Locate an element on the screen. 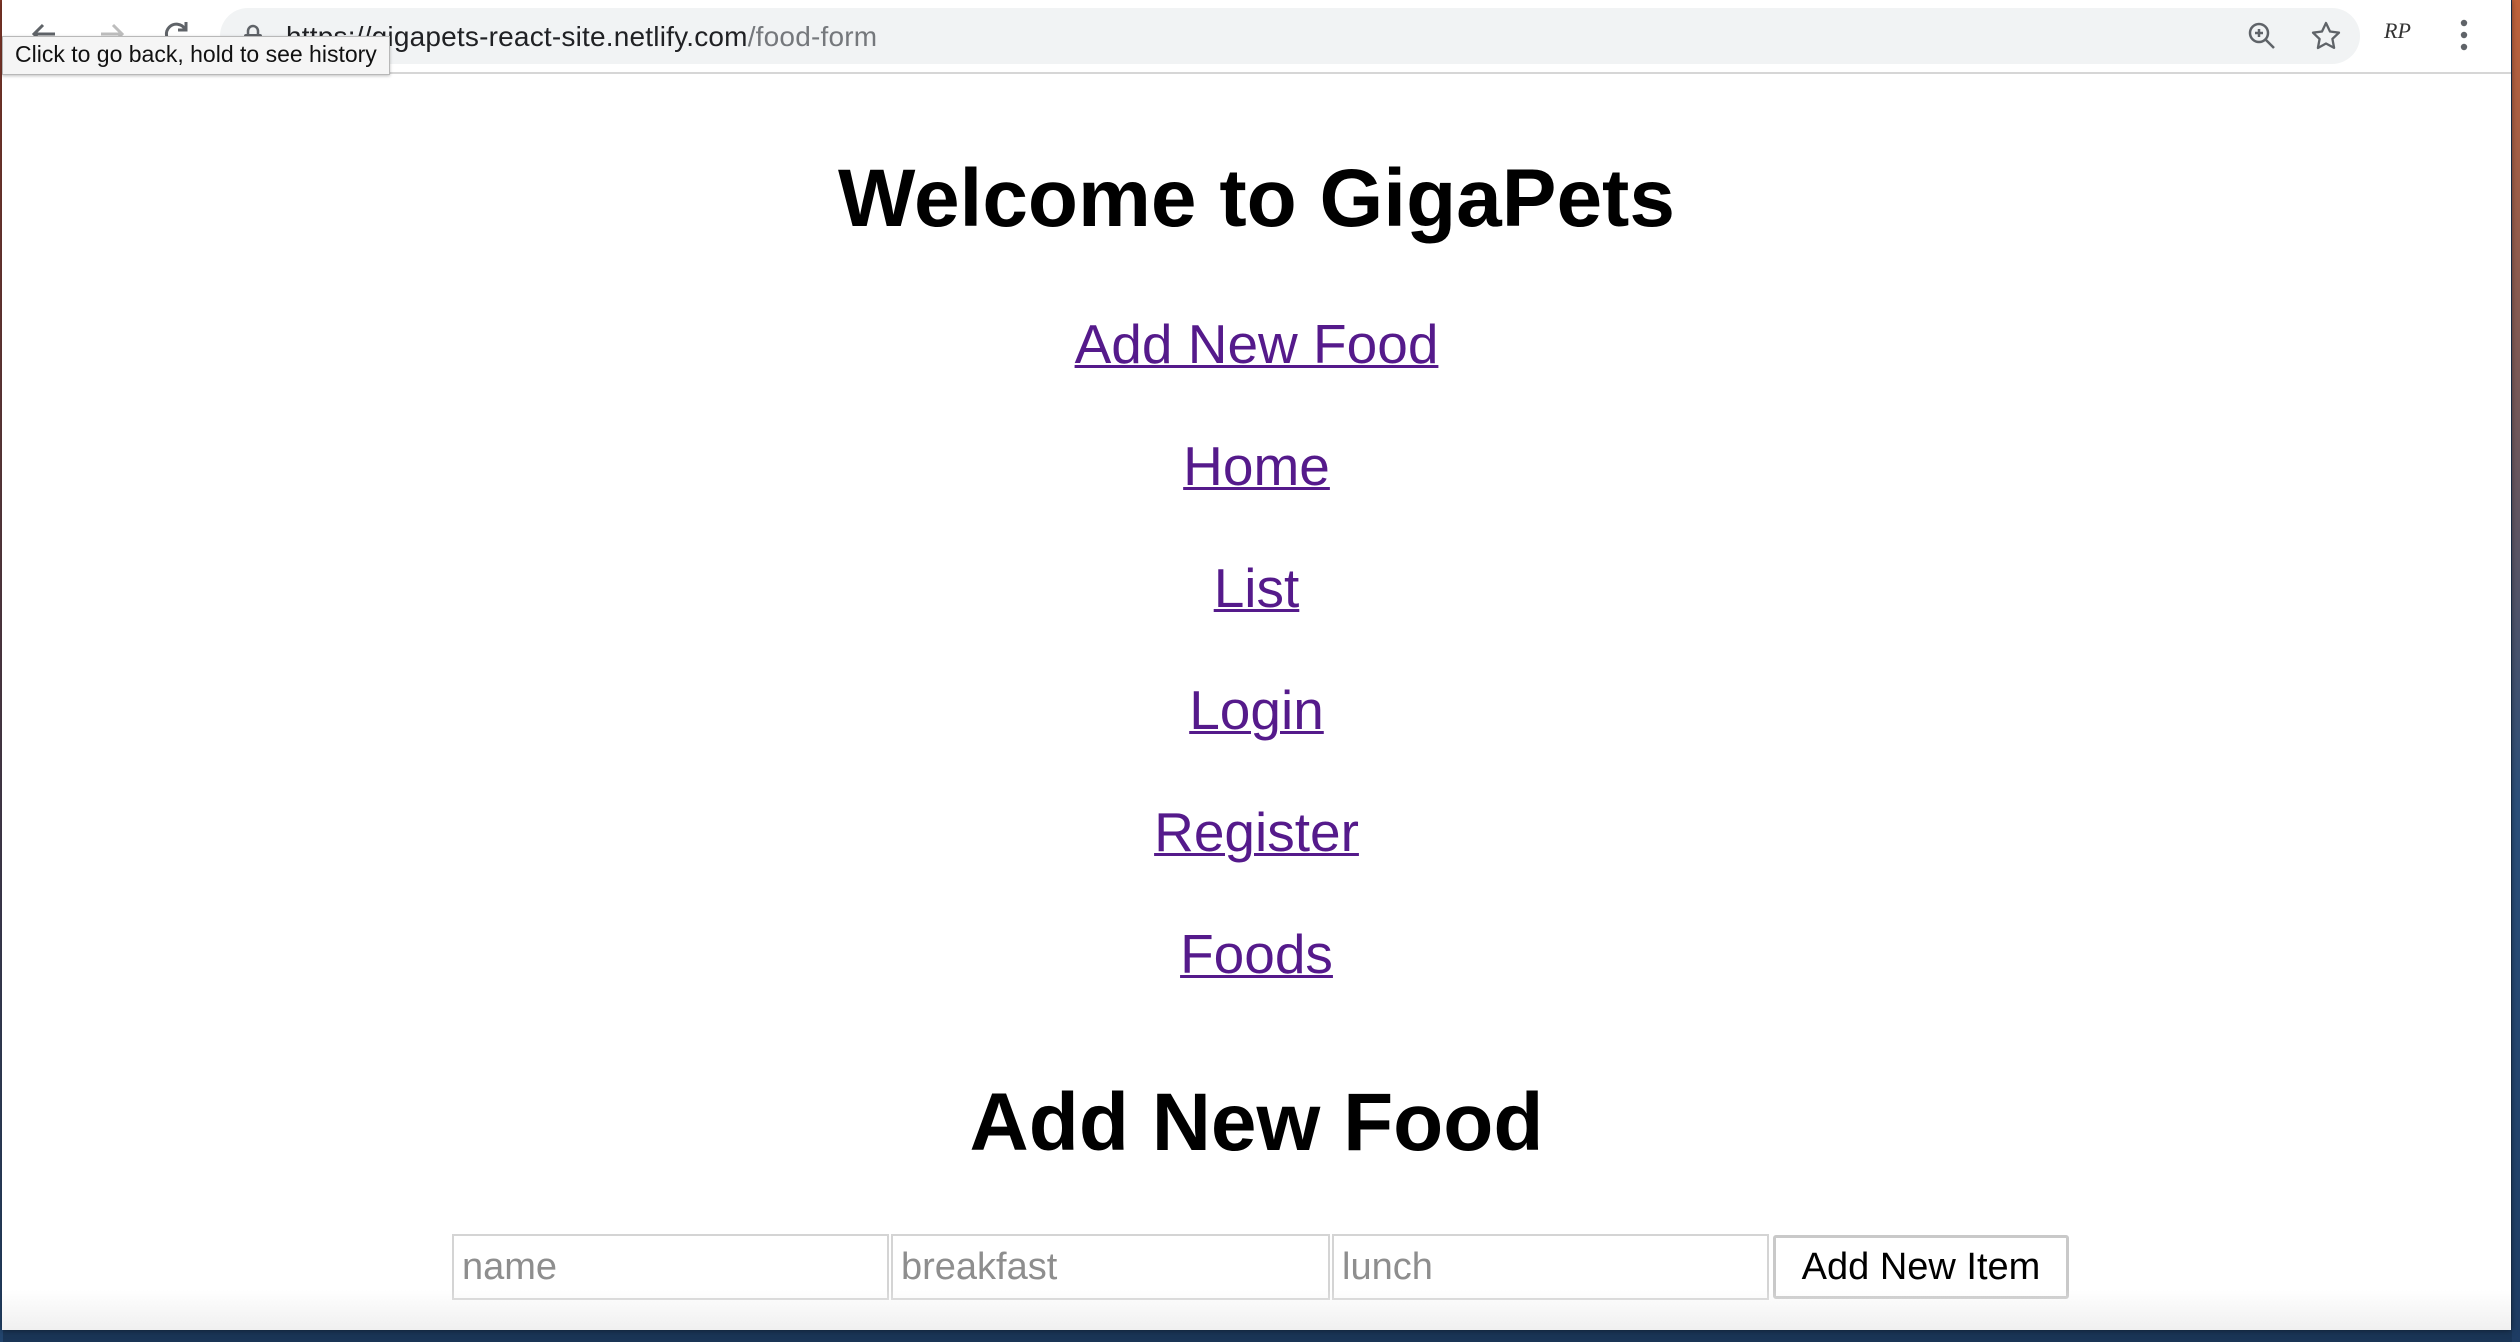 This screenshot has width=2520, height=1342. nav-link-add-new-food: Add New Food is located at coordinates (1256, 369).